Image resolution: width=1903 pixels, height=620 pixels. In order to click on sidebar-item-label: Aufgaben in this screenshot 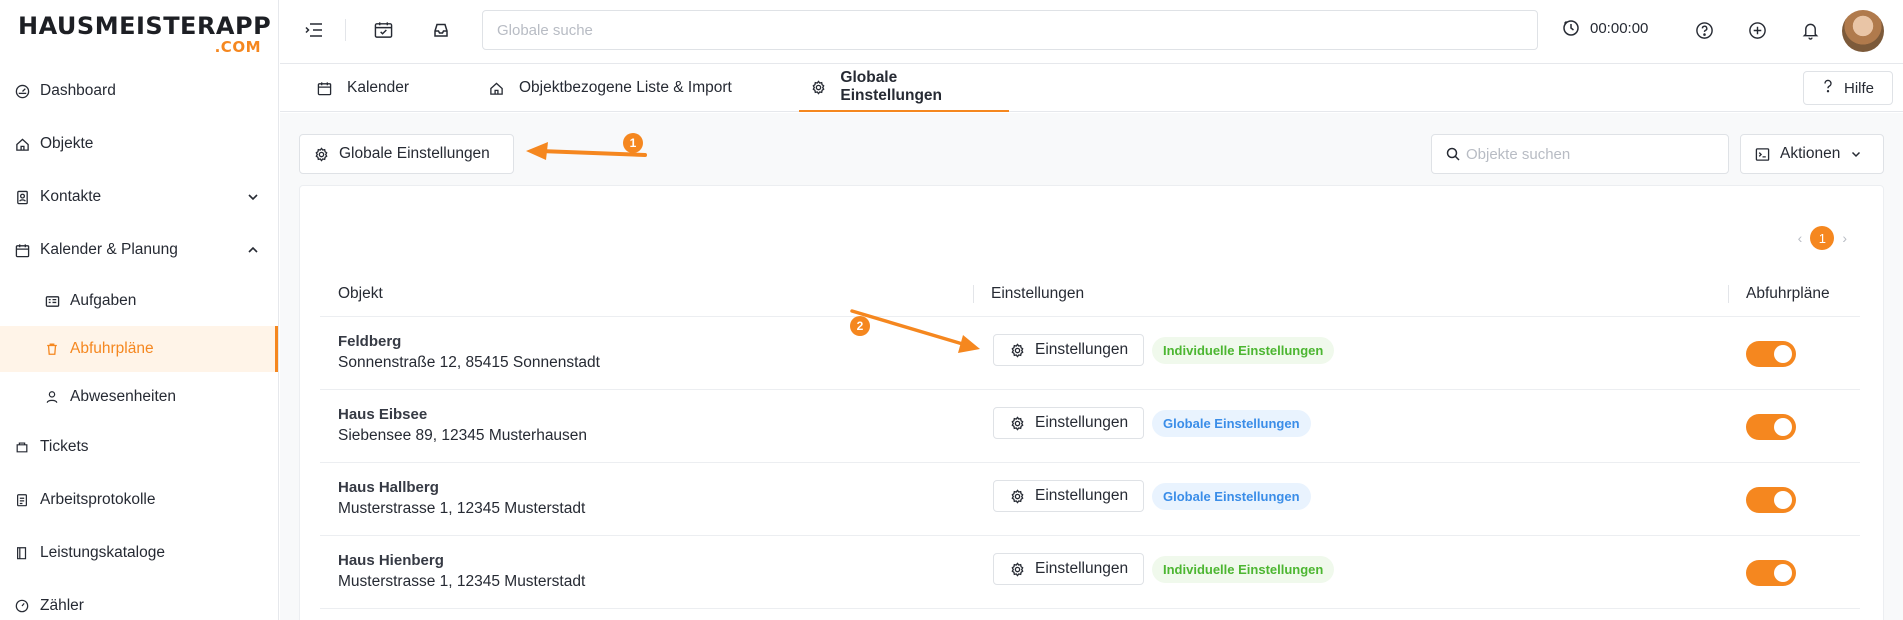, I will do `click(103, 300)`.